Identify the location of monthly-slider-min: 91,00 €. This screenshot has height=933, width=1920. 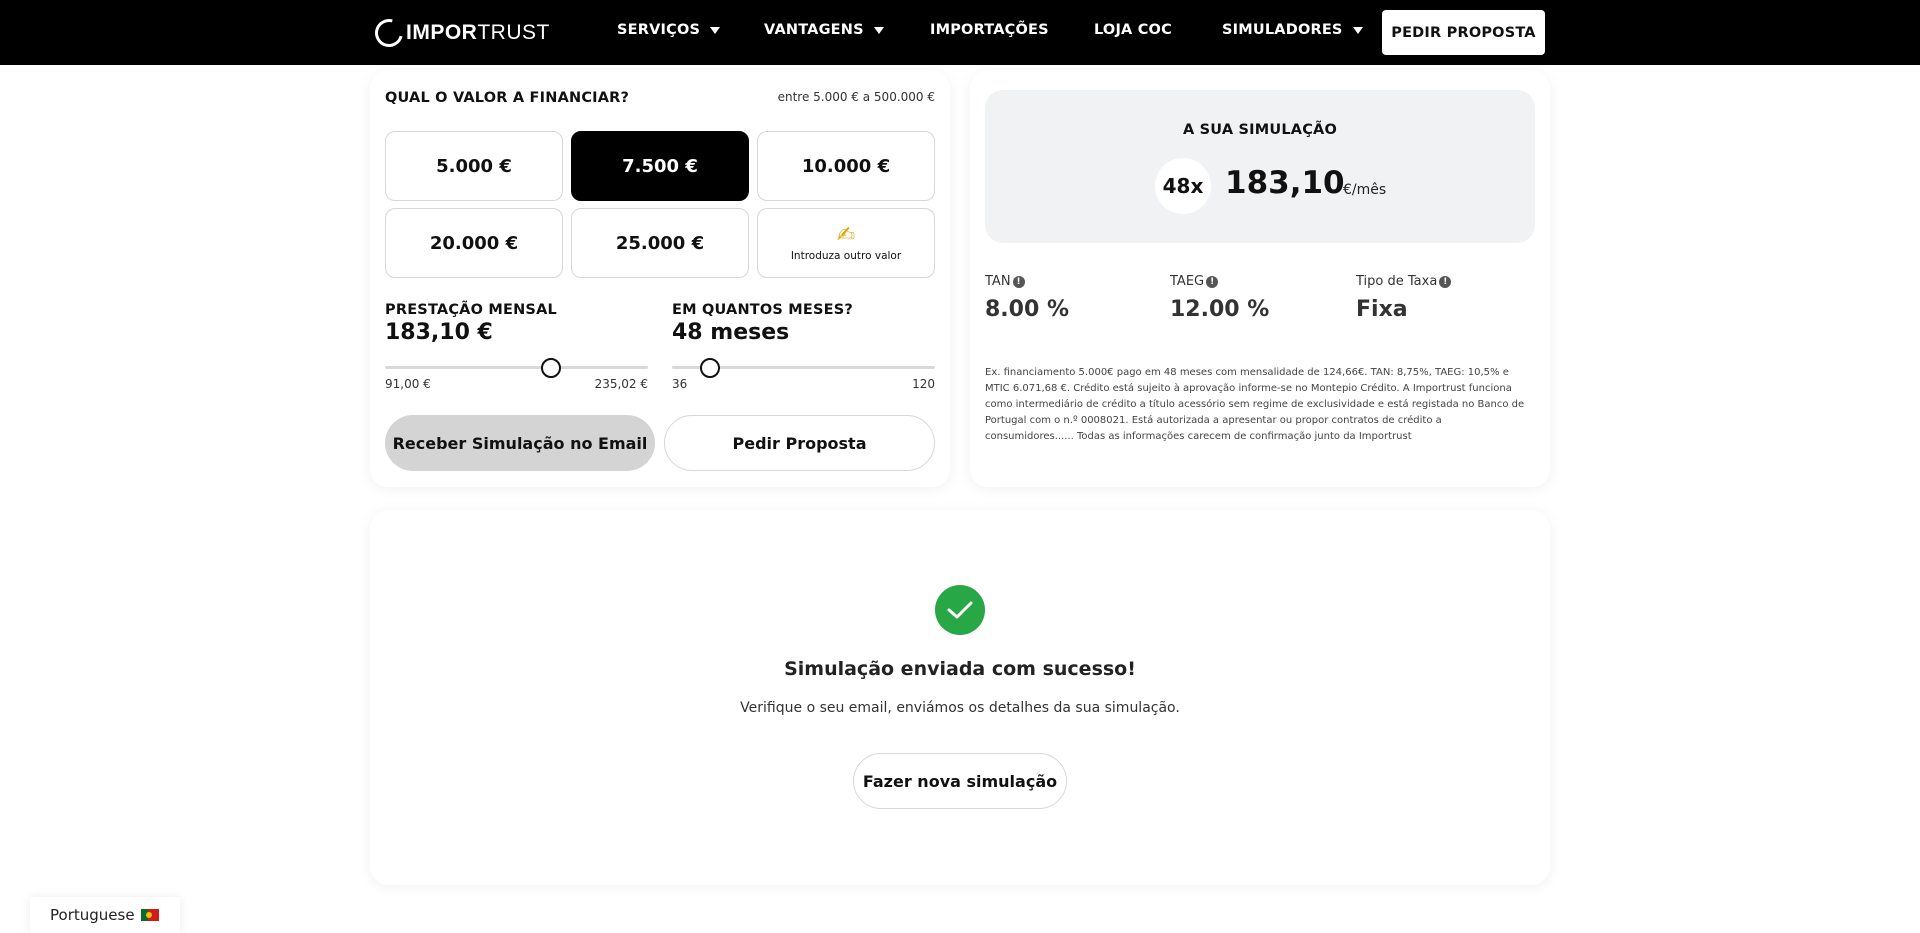
(408, 384).